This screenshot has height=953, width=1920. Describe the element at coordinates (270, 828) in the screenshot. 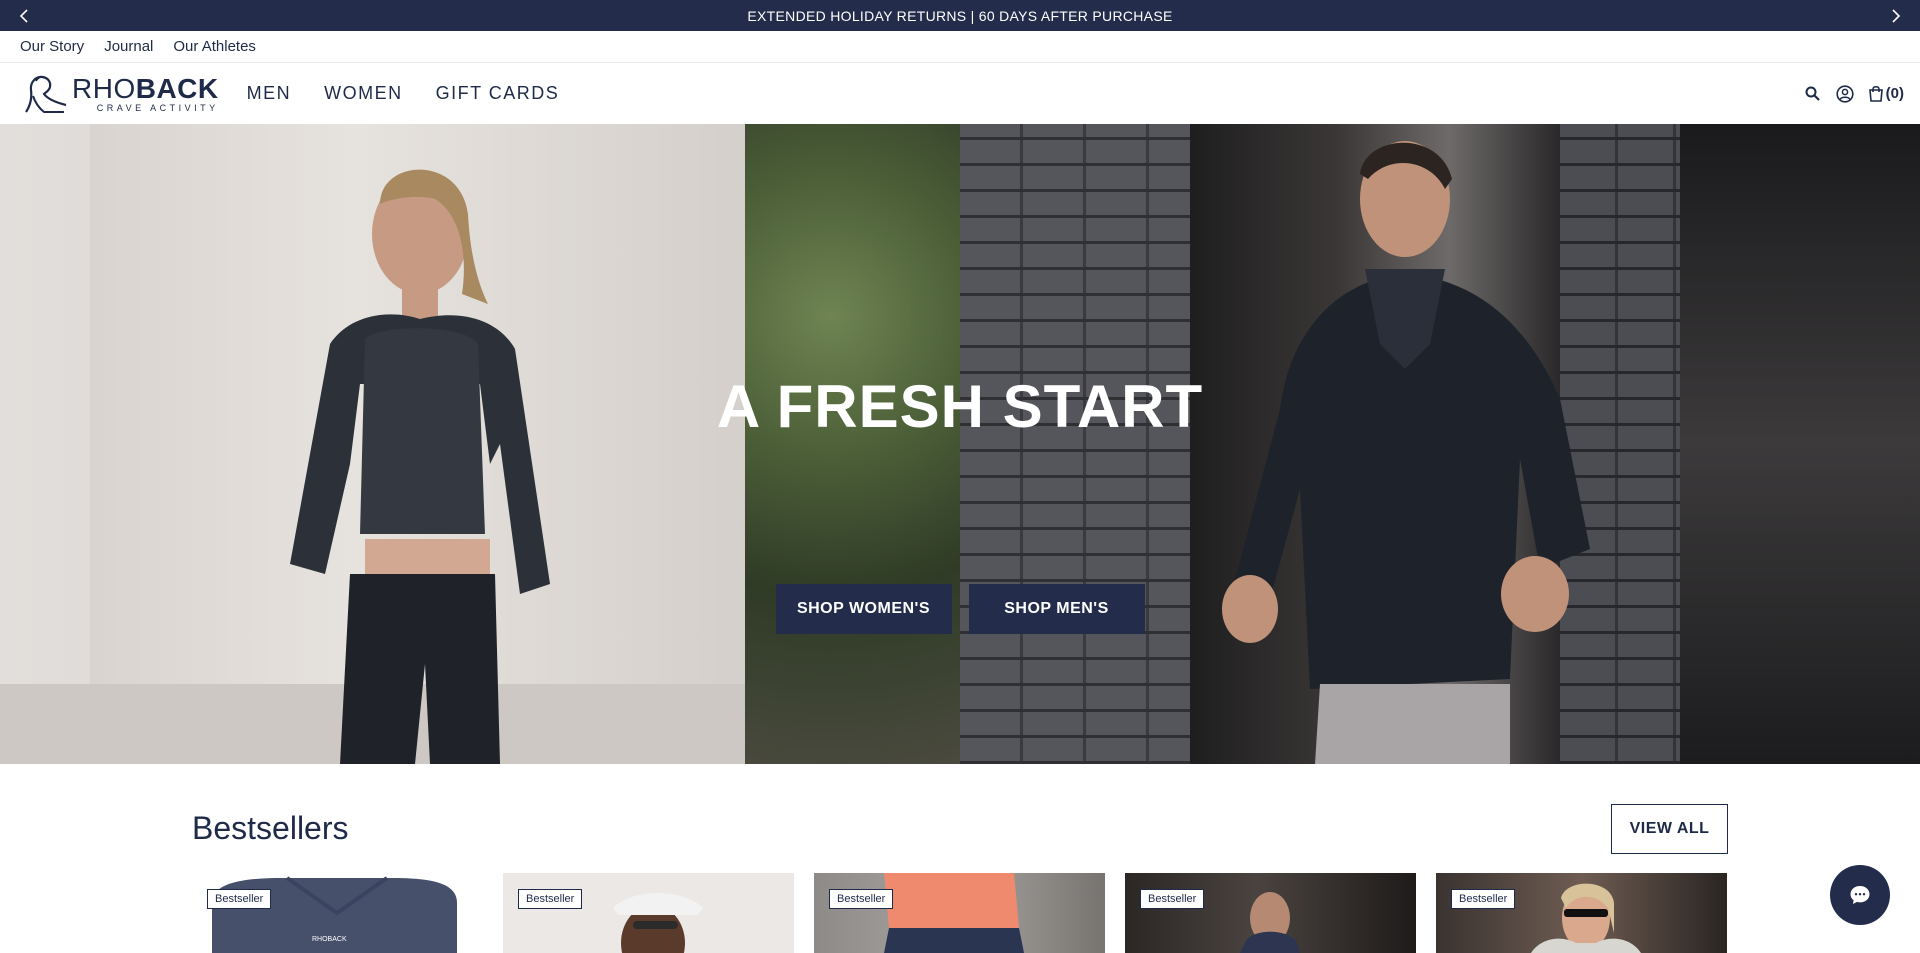

I see `bestsellers-title: Bestsellers` at that location.